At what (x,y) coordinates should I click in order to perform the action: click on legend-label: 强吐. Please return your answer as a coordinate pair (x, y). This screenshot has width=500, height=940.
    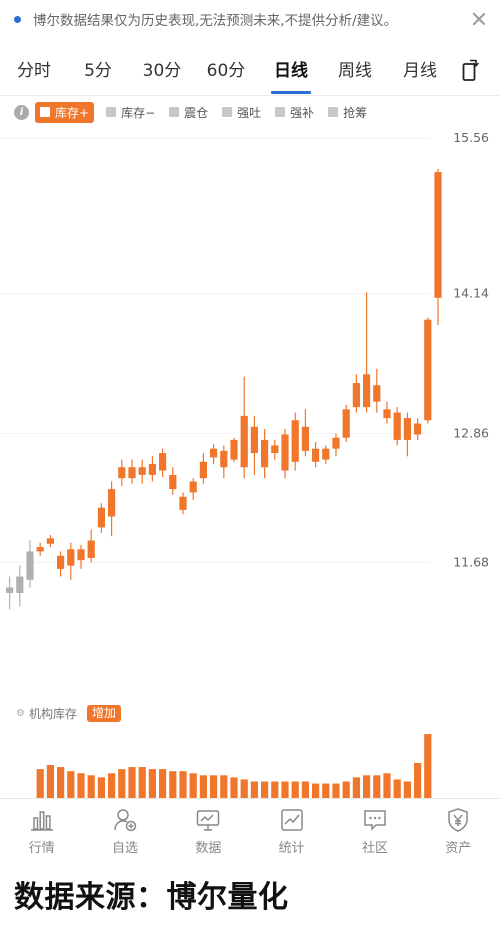
    Looking at the image, I should click on (249, 112).